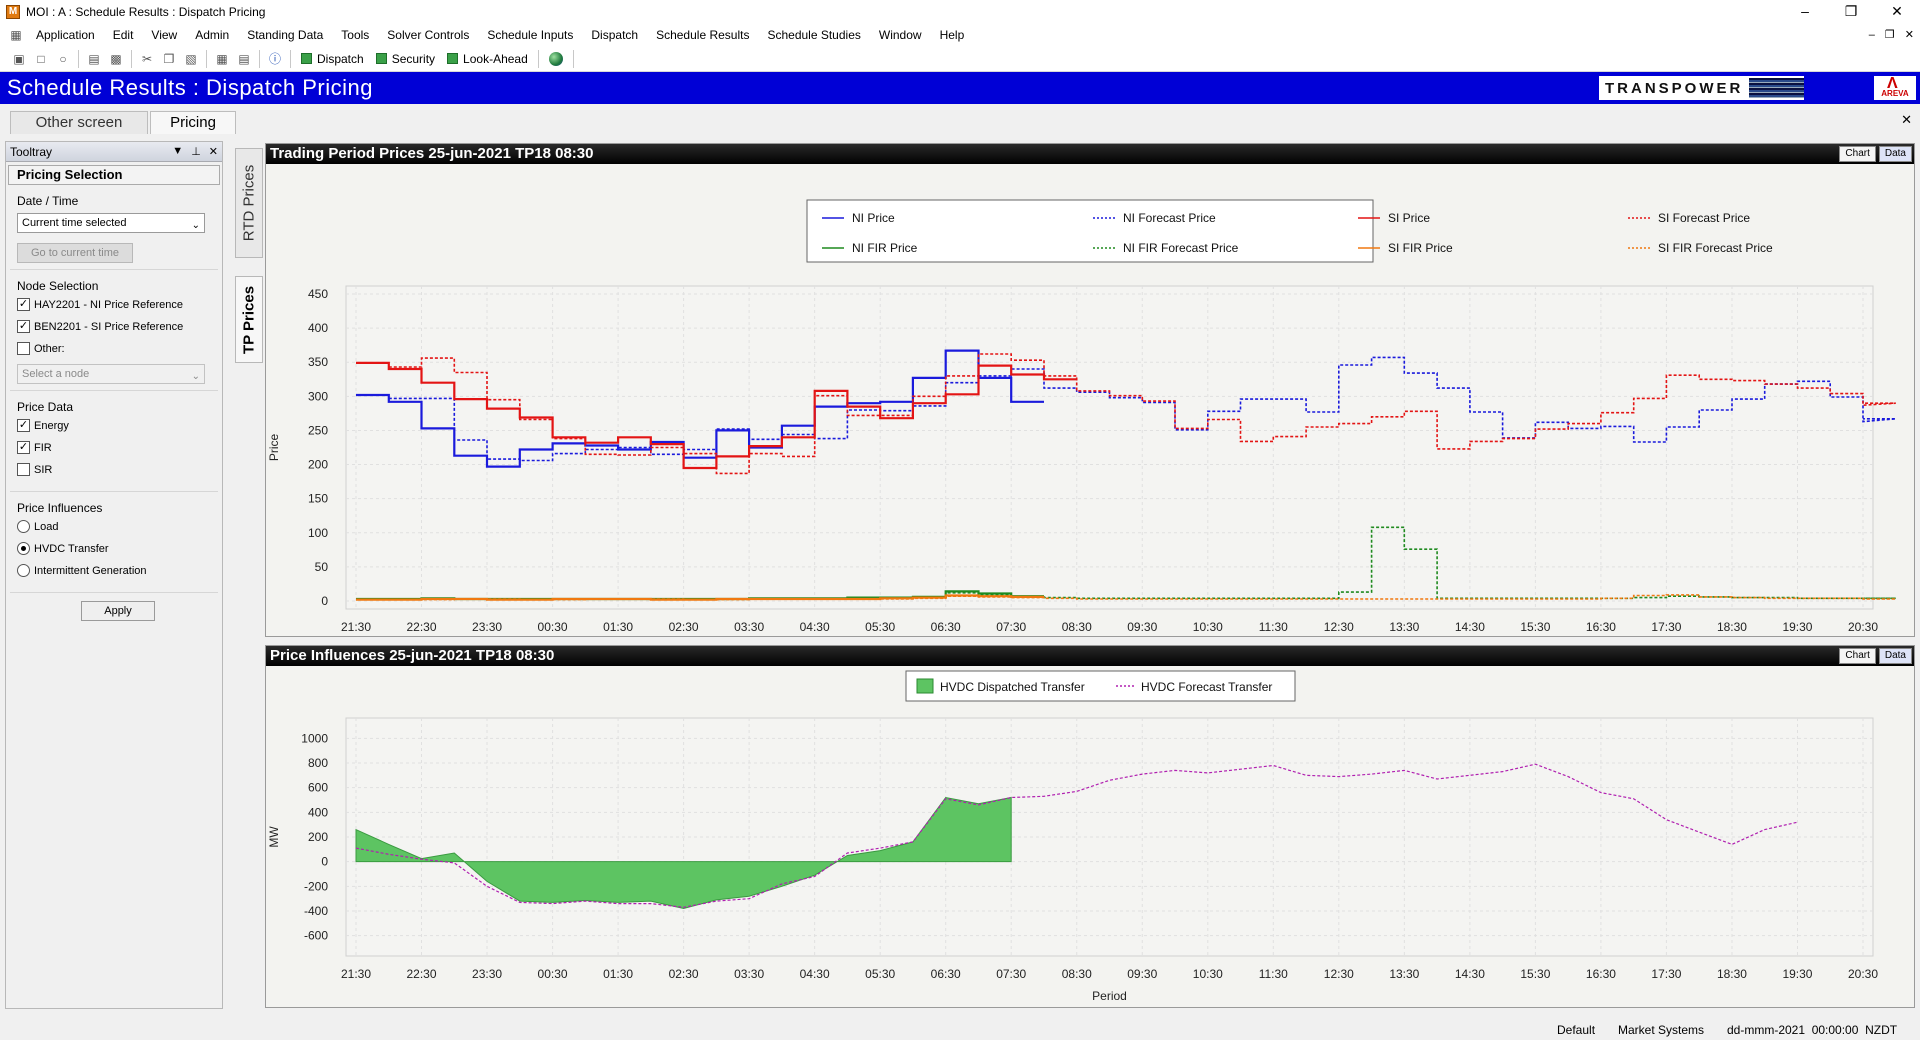 The image size is (1920, 1040). I want to click on grid-icon: ▦, so click(222, 59).